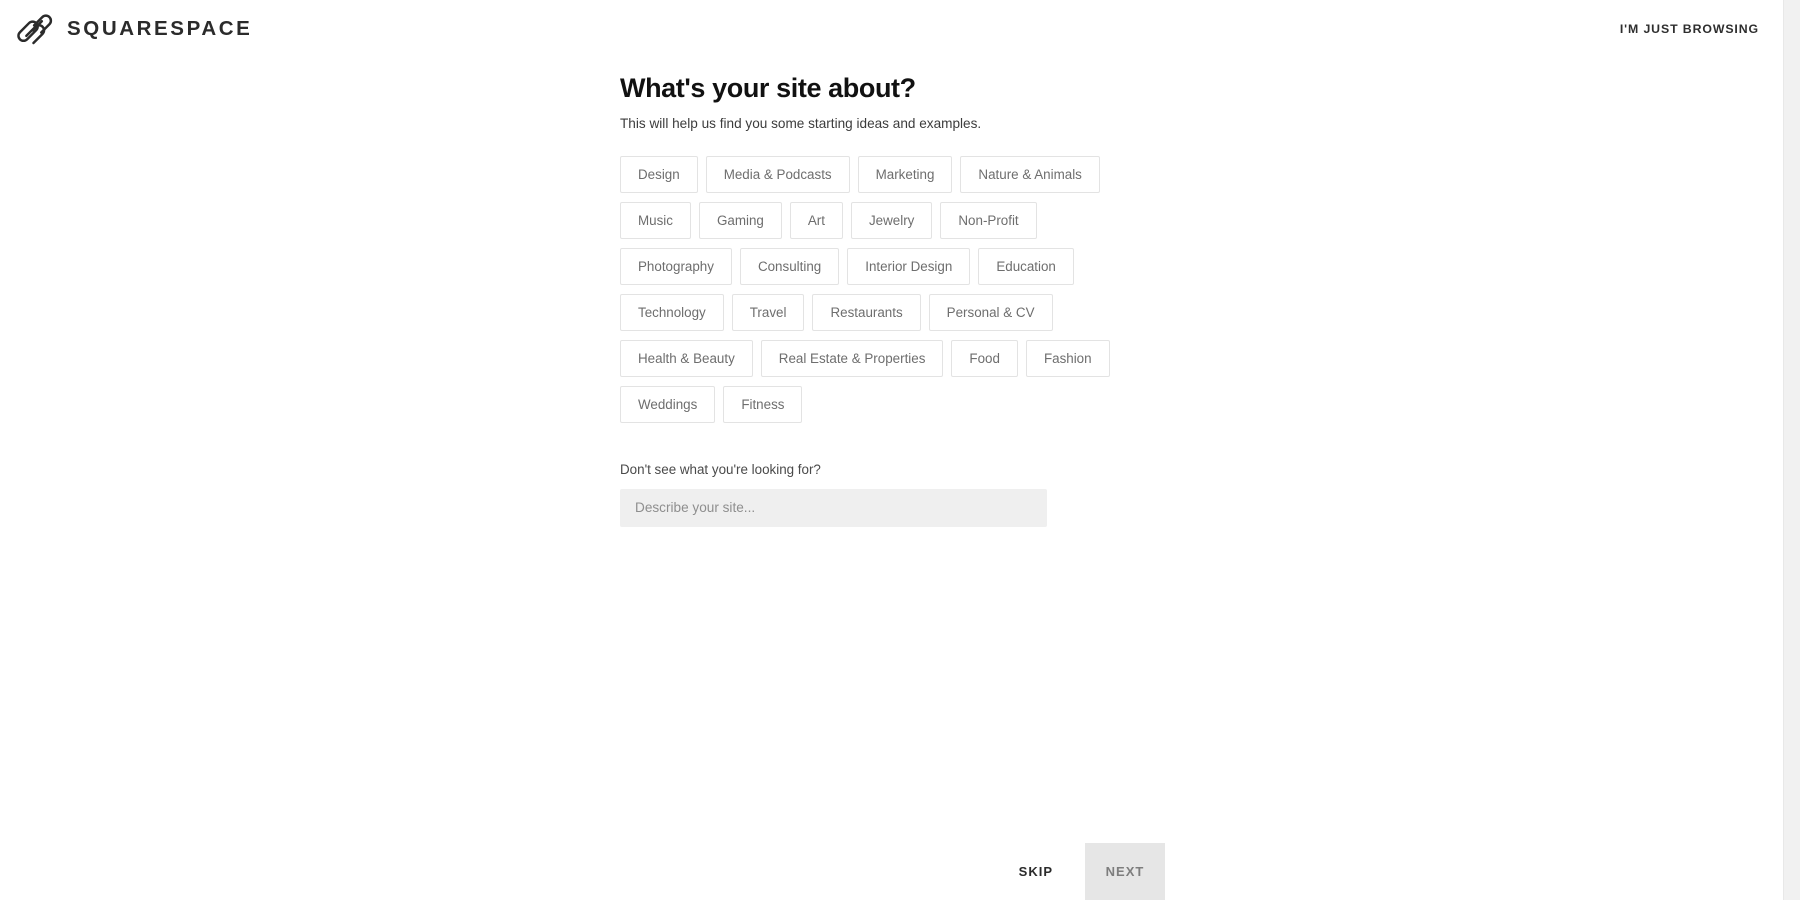  I want to click on skip-button: SKIP, so click(1036, 871).